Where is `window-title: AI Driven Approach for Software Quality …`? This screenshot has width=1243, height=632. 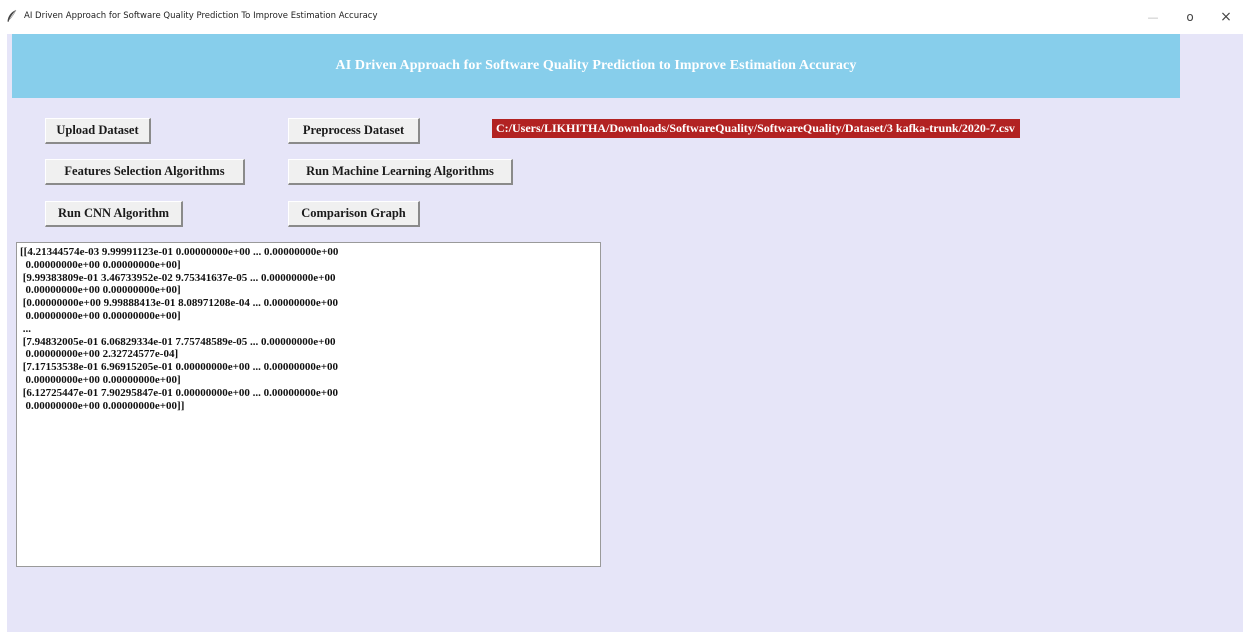
window-title: AI Driven Approach for Software Quality … is located at coordinates (201, 16).